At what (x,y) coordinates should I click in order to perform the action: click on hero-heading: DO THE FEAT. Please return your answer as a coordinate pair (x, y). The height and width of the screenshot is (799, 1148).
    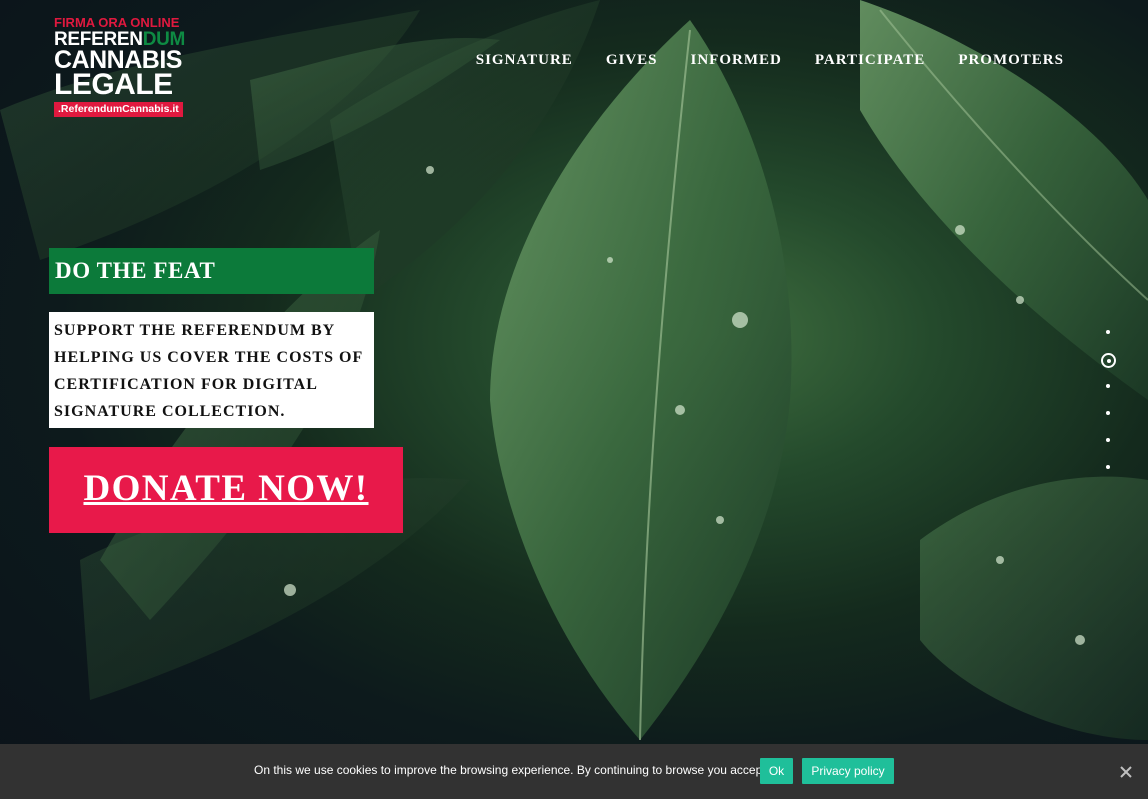
    Looking at the image, I should click on (211, 271).